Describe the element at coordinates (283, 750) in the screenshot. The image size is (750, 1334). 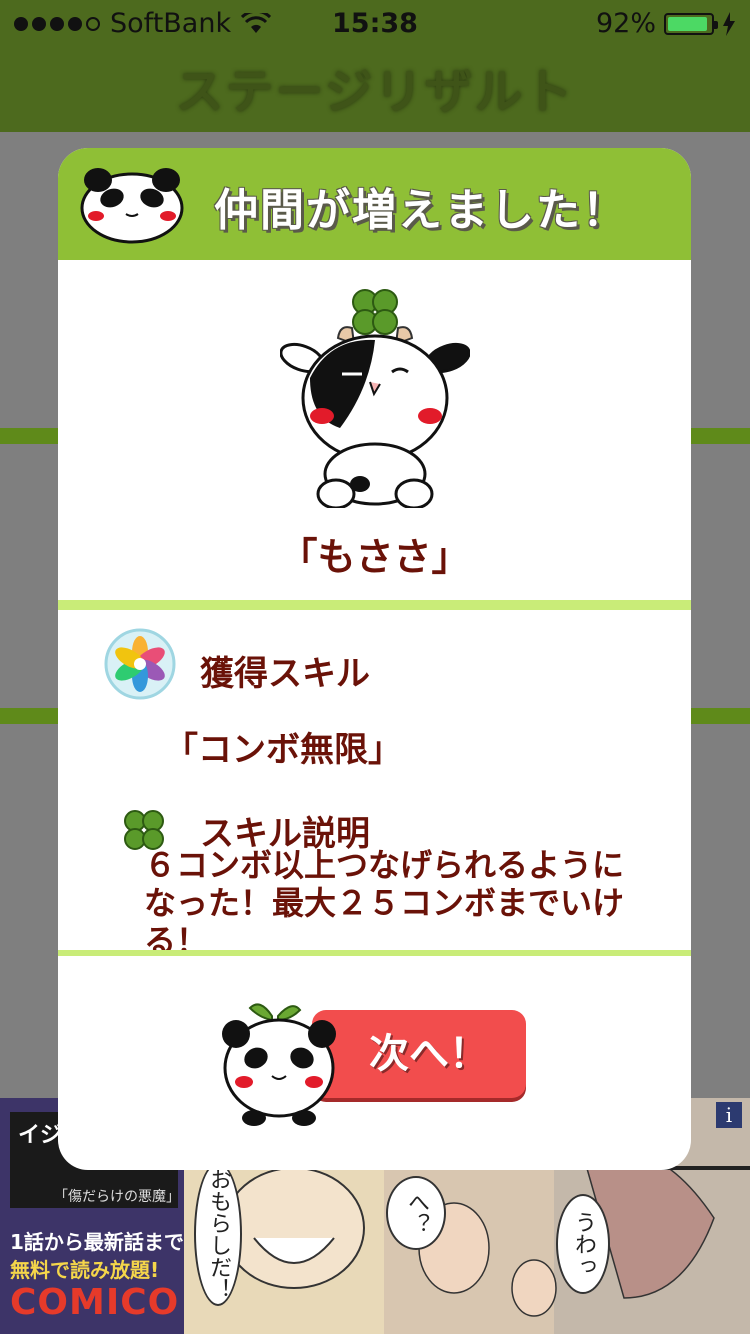
I see `skill-name: 「コンボ無限」` at that location.